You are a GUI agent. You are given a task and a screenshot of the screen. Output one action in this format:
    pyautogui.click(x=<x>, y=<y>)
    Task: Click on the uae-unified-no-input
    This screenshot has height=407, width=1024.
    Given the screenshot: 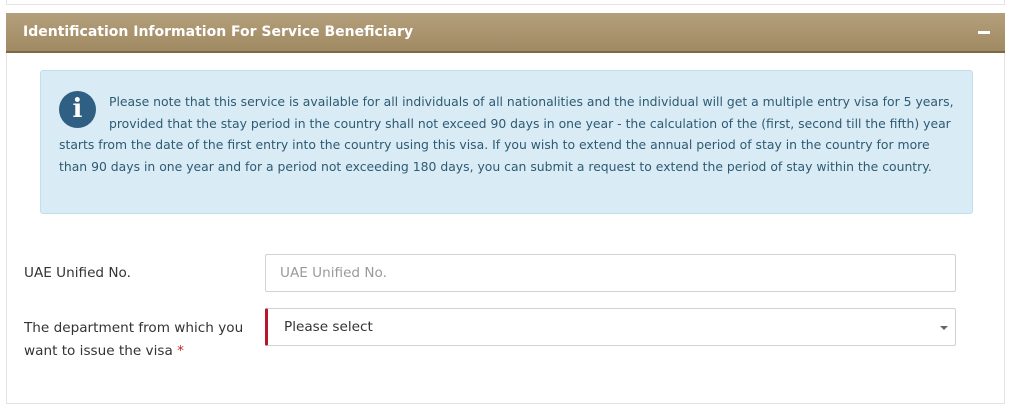 What is the action you would take?
    pyautogui.click(x=610, y=273)
    